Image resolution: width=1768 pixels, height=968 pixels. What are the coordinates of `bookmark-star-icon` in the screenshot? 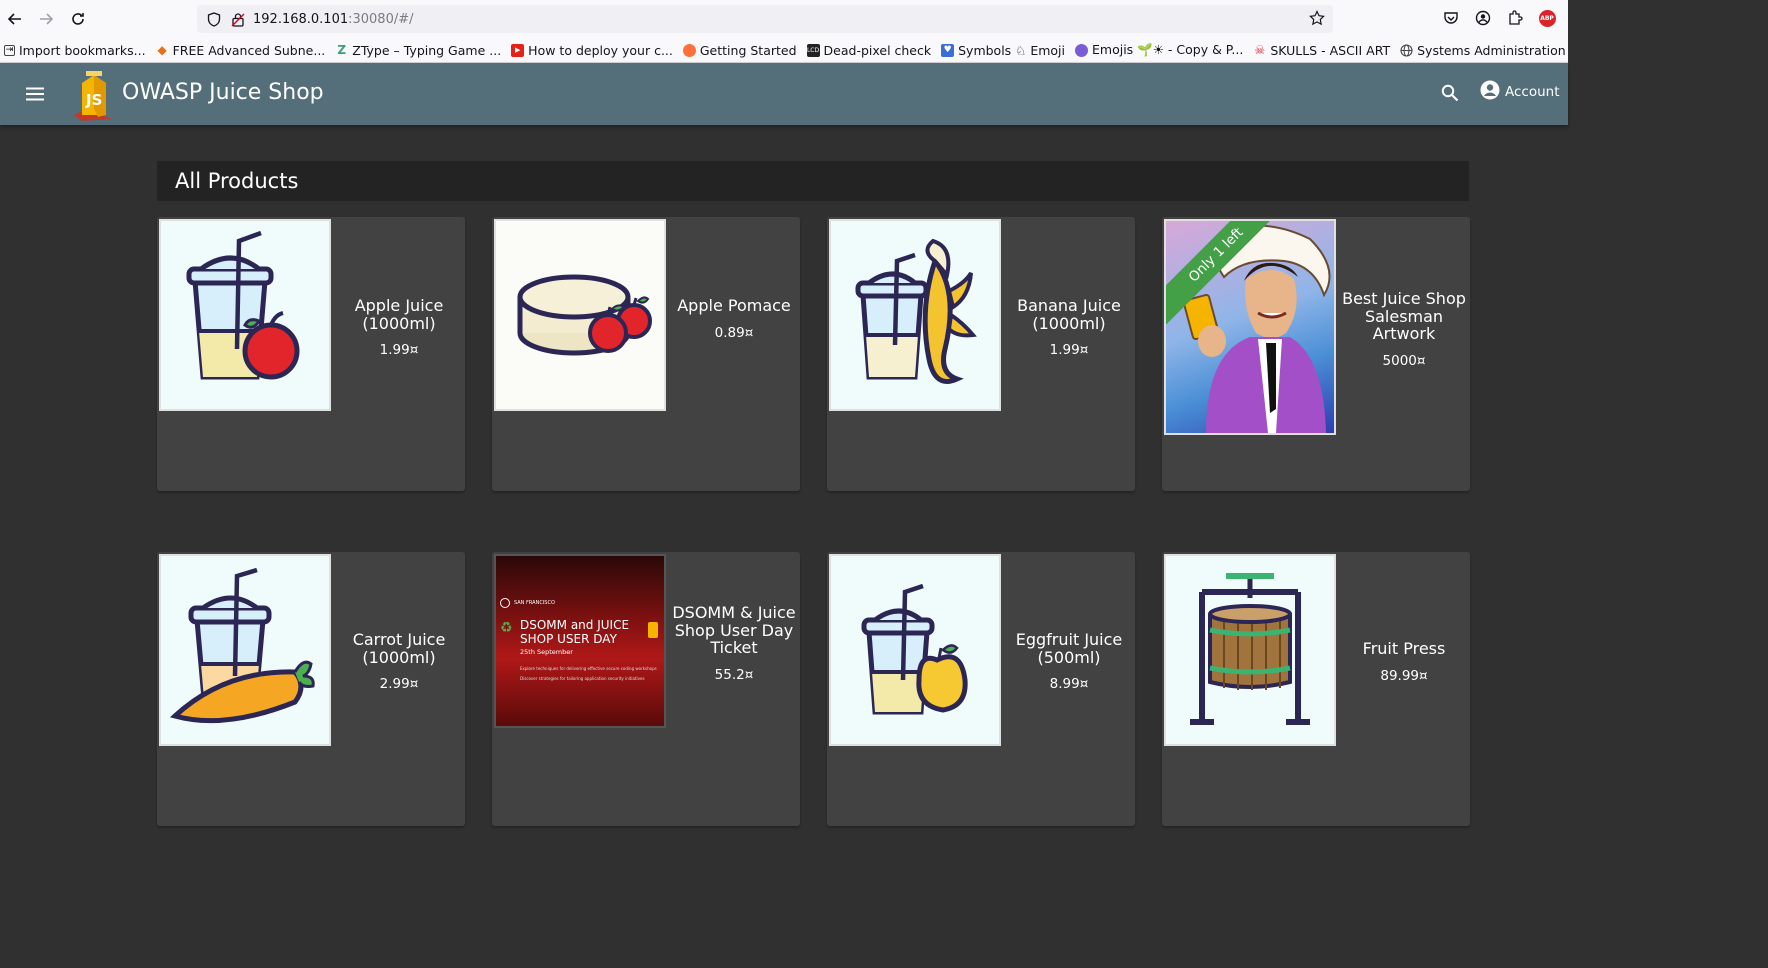 It's located at (1317, 20).